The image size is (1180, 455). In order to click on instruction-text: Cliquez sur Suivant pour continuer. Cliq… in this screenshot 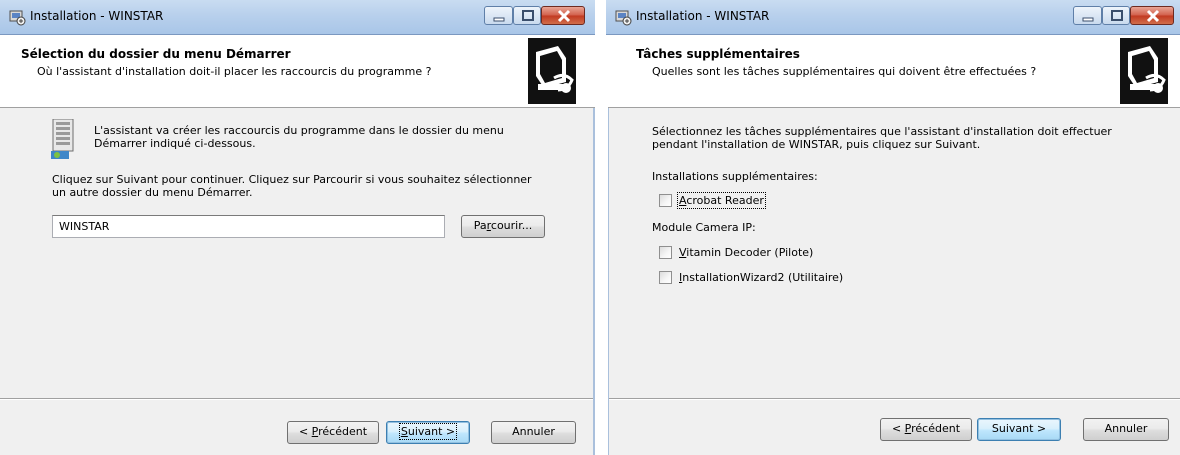, I will do `click(292, 186)`.